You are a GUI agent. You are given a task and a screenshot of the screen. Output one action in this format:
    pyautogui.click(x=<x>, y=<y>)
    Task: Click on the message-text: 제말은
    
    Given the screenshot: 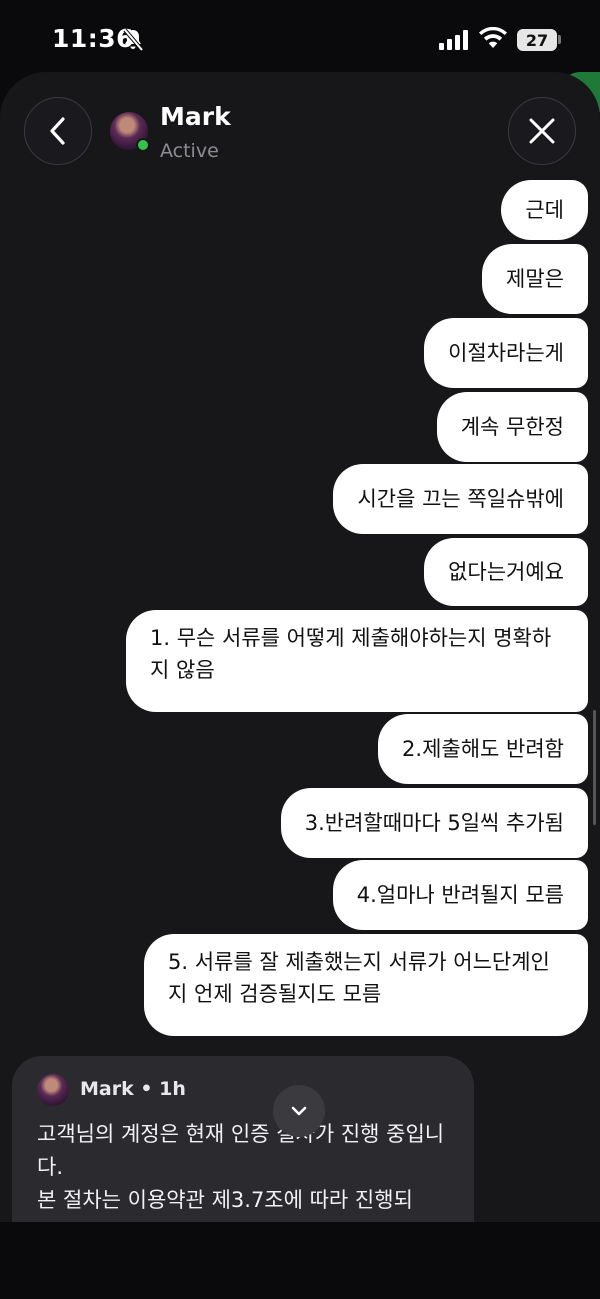 What is the action you would take?
    pyautogui.click(x=535, y=279)
    